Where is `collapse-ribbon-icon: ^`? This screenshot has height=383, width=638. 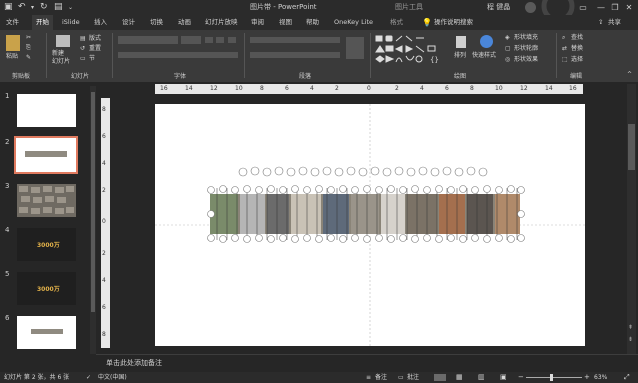 collapse-ribbon-icon: ^ is located at coordinates (629, 75).